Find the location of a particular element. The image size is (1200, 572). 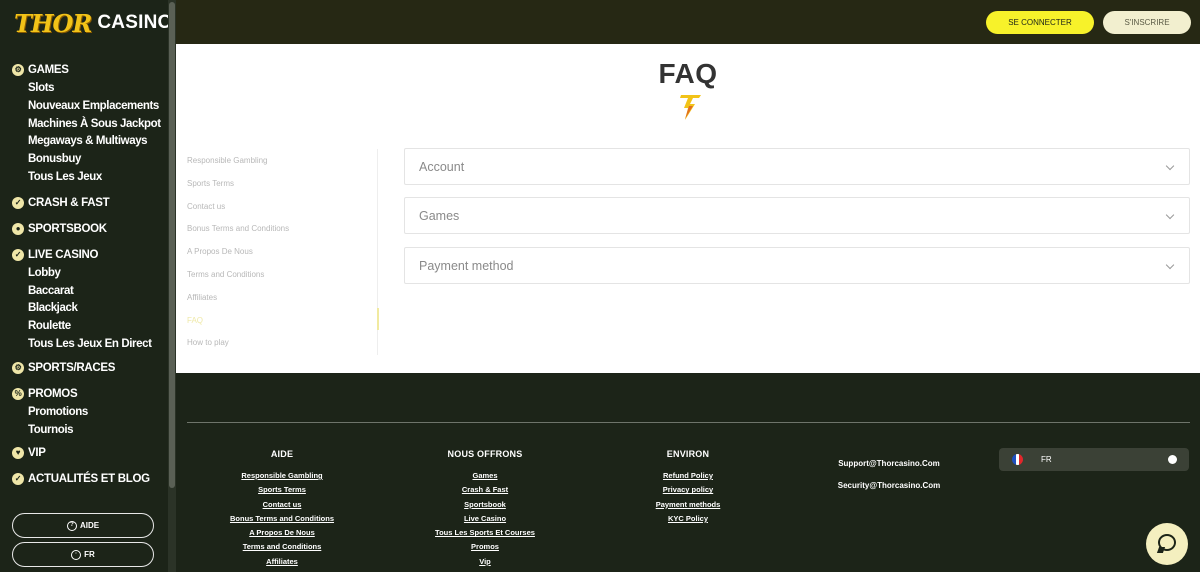

side-menu-item: Sports Terms is located at coordinates (277, 184).